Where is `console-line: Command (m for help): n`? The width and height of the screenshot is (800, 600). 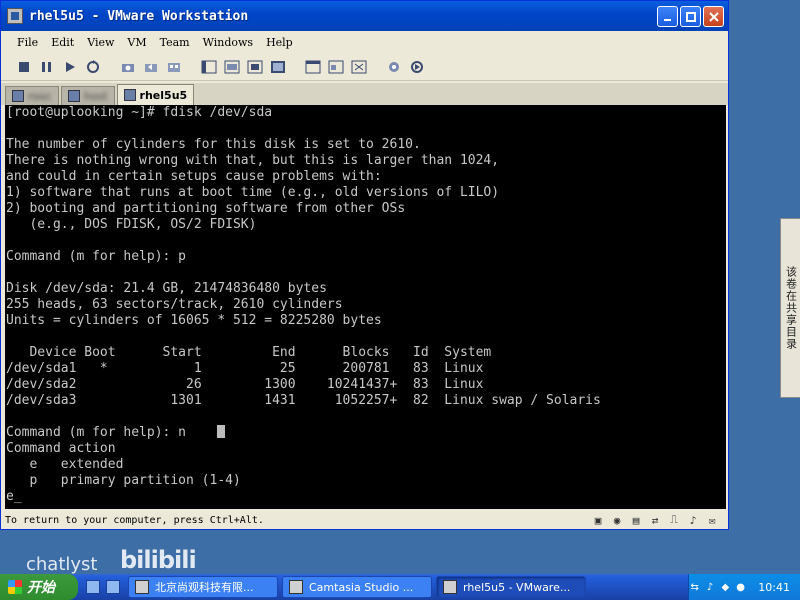
console-line: Command (m for help): n is located at coordinates (96, 432).